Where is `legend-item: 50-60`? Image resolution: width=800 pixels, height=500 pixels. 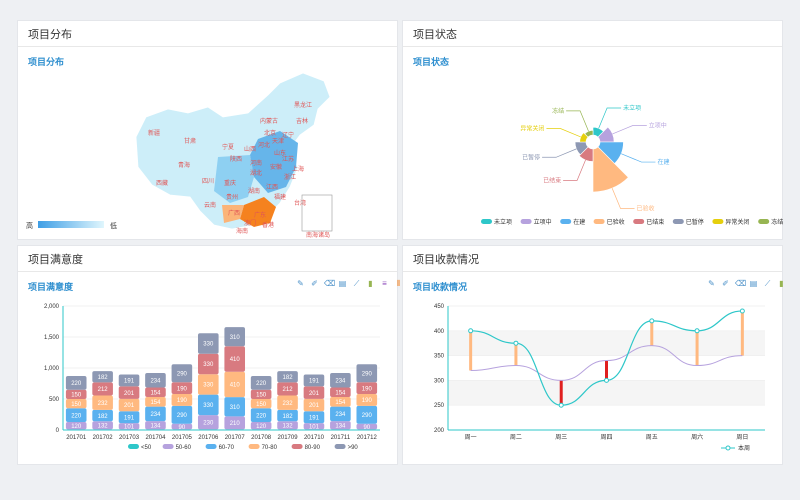 legend-item: 50-60 is located at coordinates (177, 447).